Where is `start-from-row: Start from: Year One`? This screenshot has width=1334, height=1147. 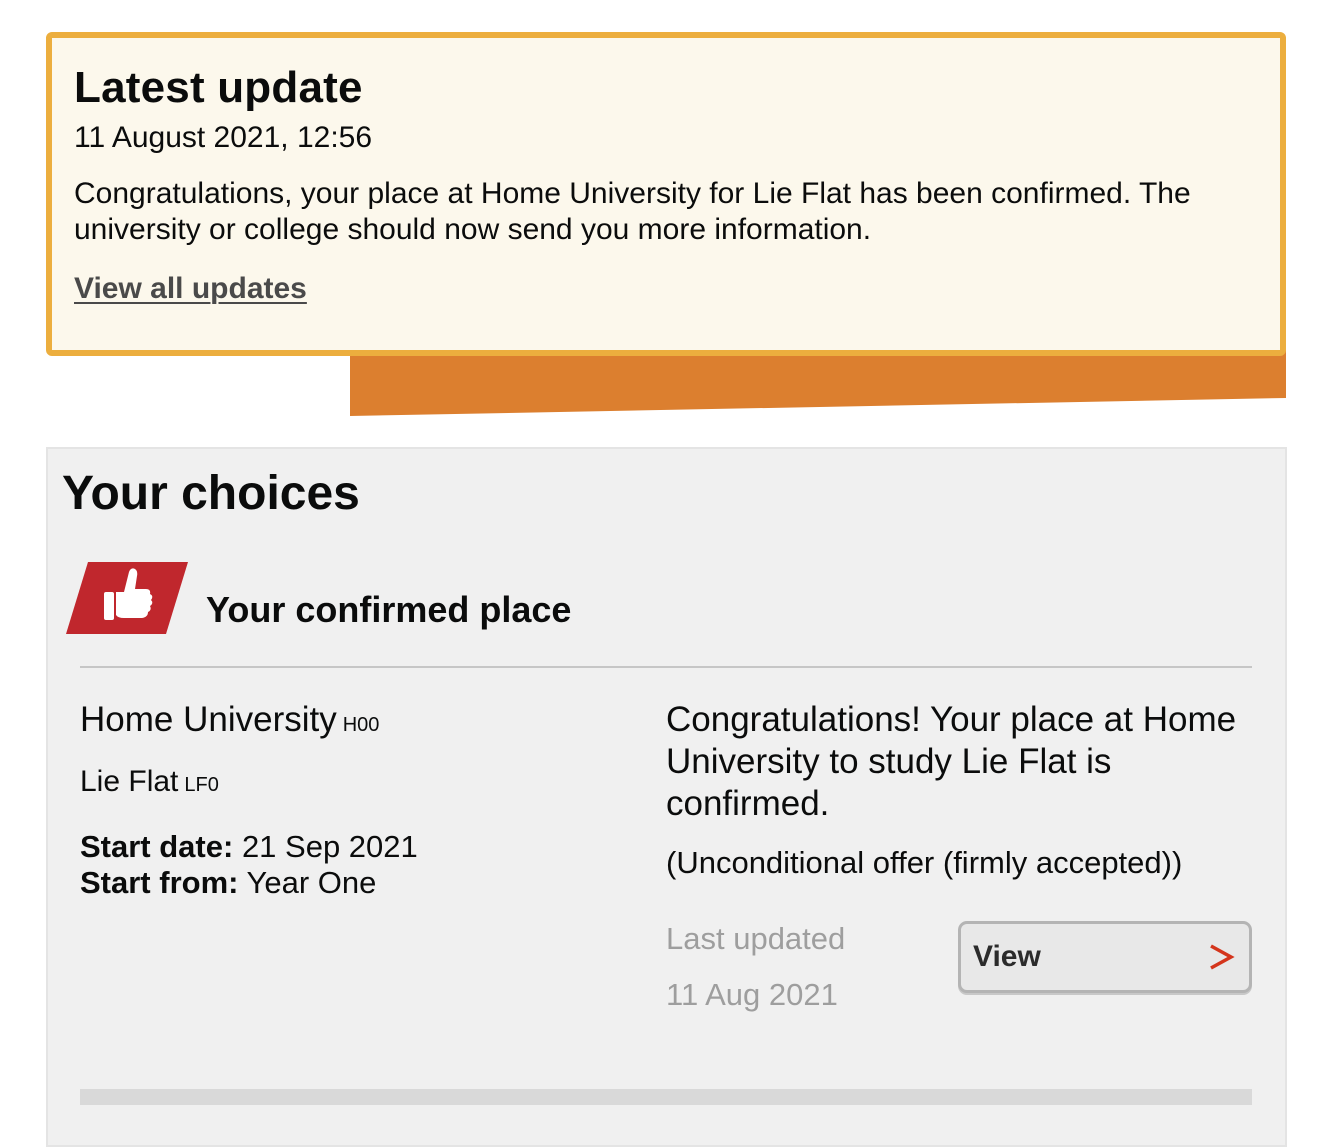
start-from-row: Start from: Year One is located at coordinates (360, 883).